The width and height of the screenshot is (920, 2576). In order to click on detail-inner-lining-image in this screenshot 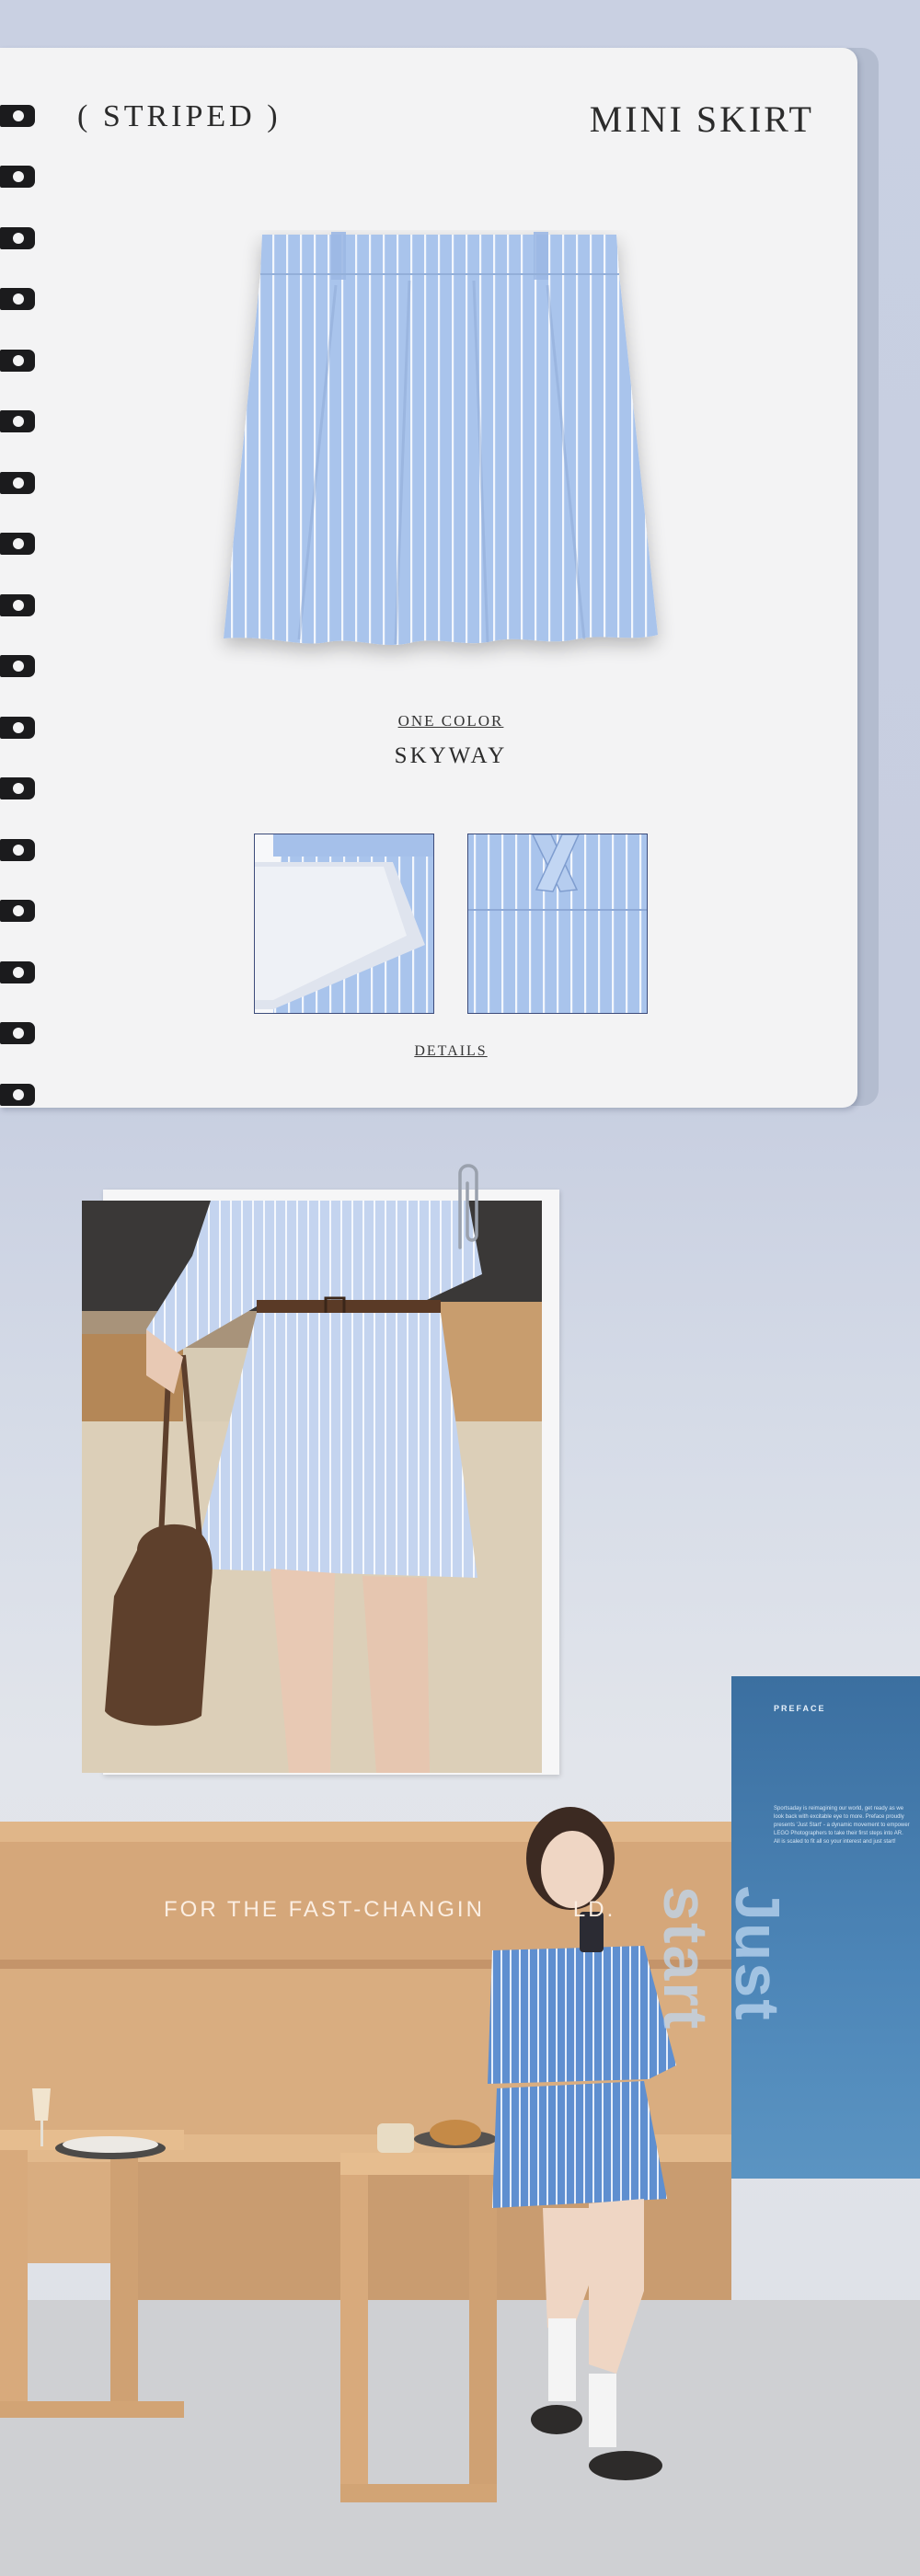, I will do `click(344, 923)`.